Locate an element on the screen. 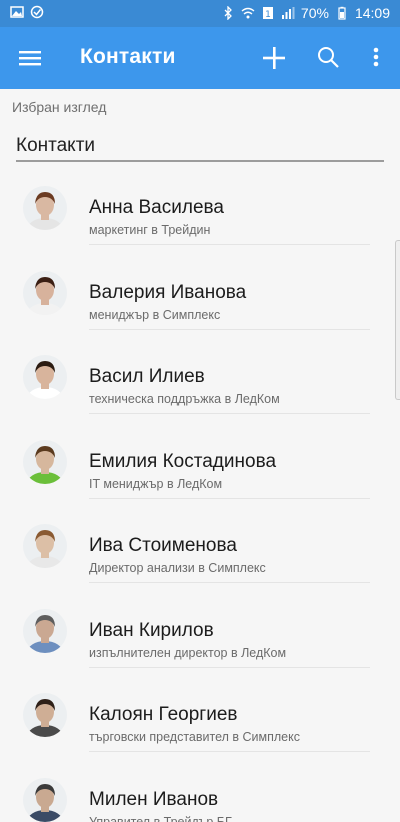 This screenshot has width=400, height=822. contact-row: Васил Илиев техническа поддръжка в ЛедКом is located at coordinates (200, 379).